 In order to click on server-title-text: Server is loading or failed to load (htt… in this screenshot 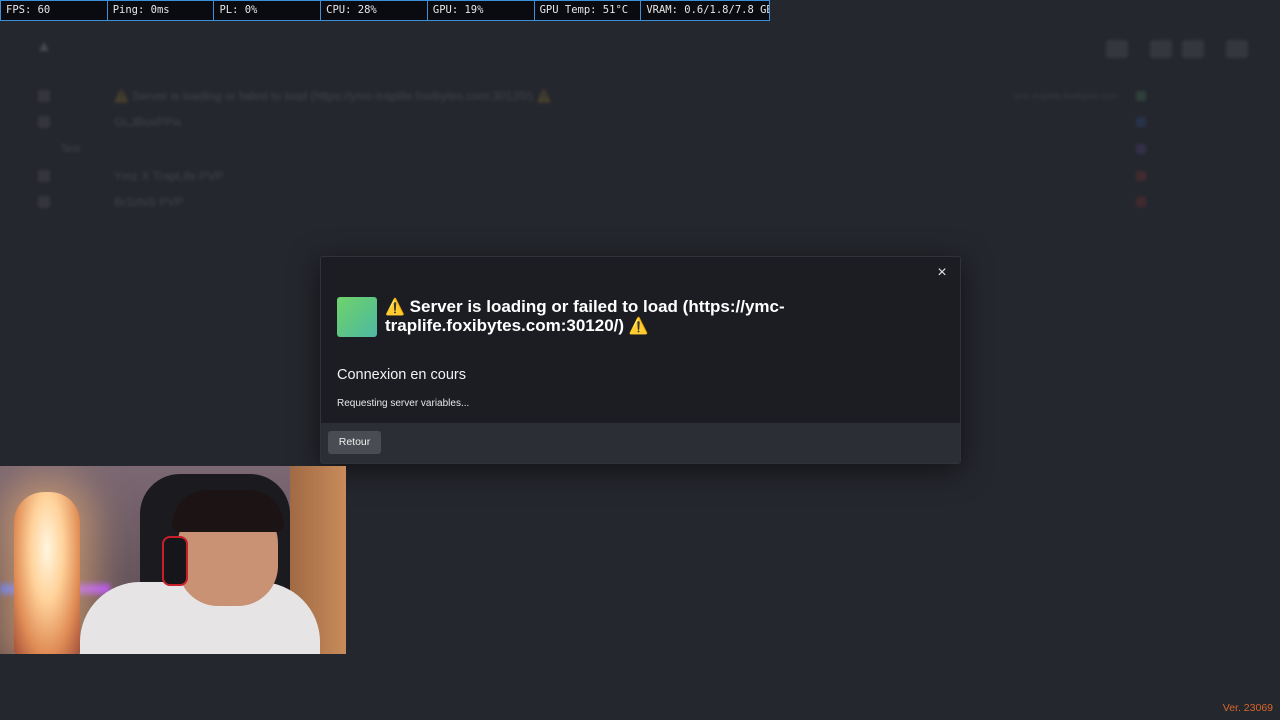, I will do `click(585, 316)`.